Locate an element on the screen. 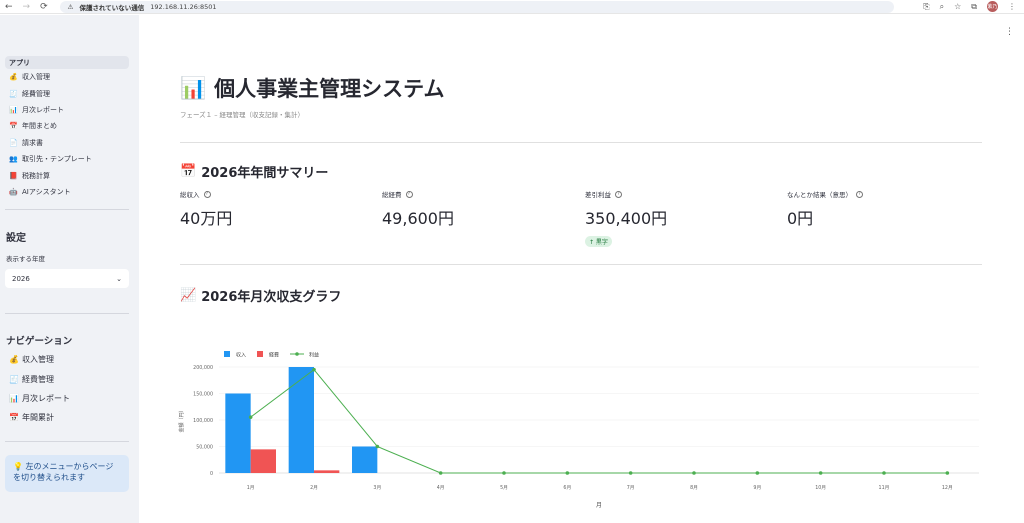 The height and width of the screenshot is (523, 1024). navigation-title: ナビゲーション is located at coordinates (39, 342).